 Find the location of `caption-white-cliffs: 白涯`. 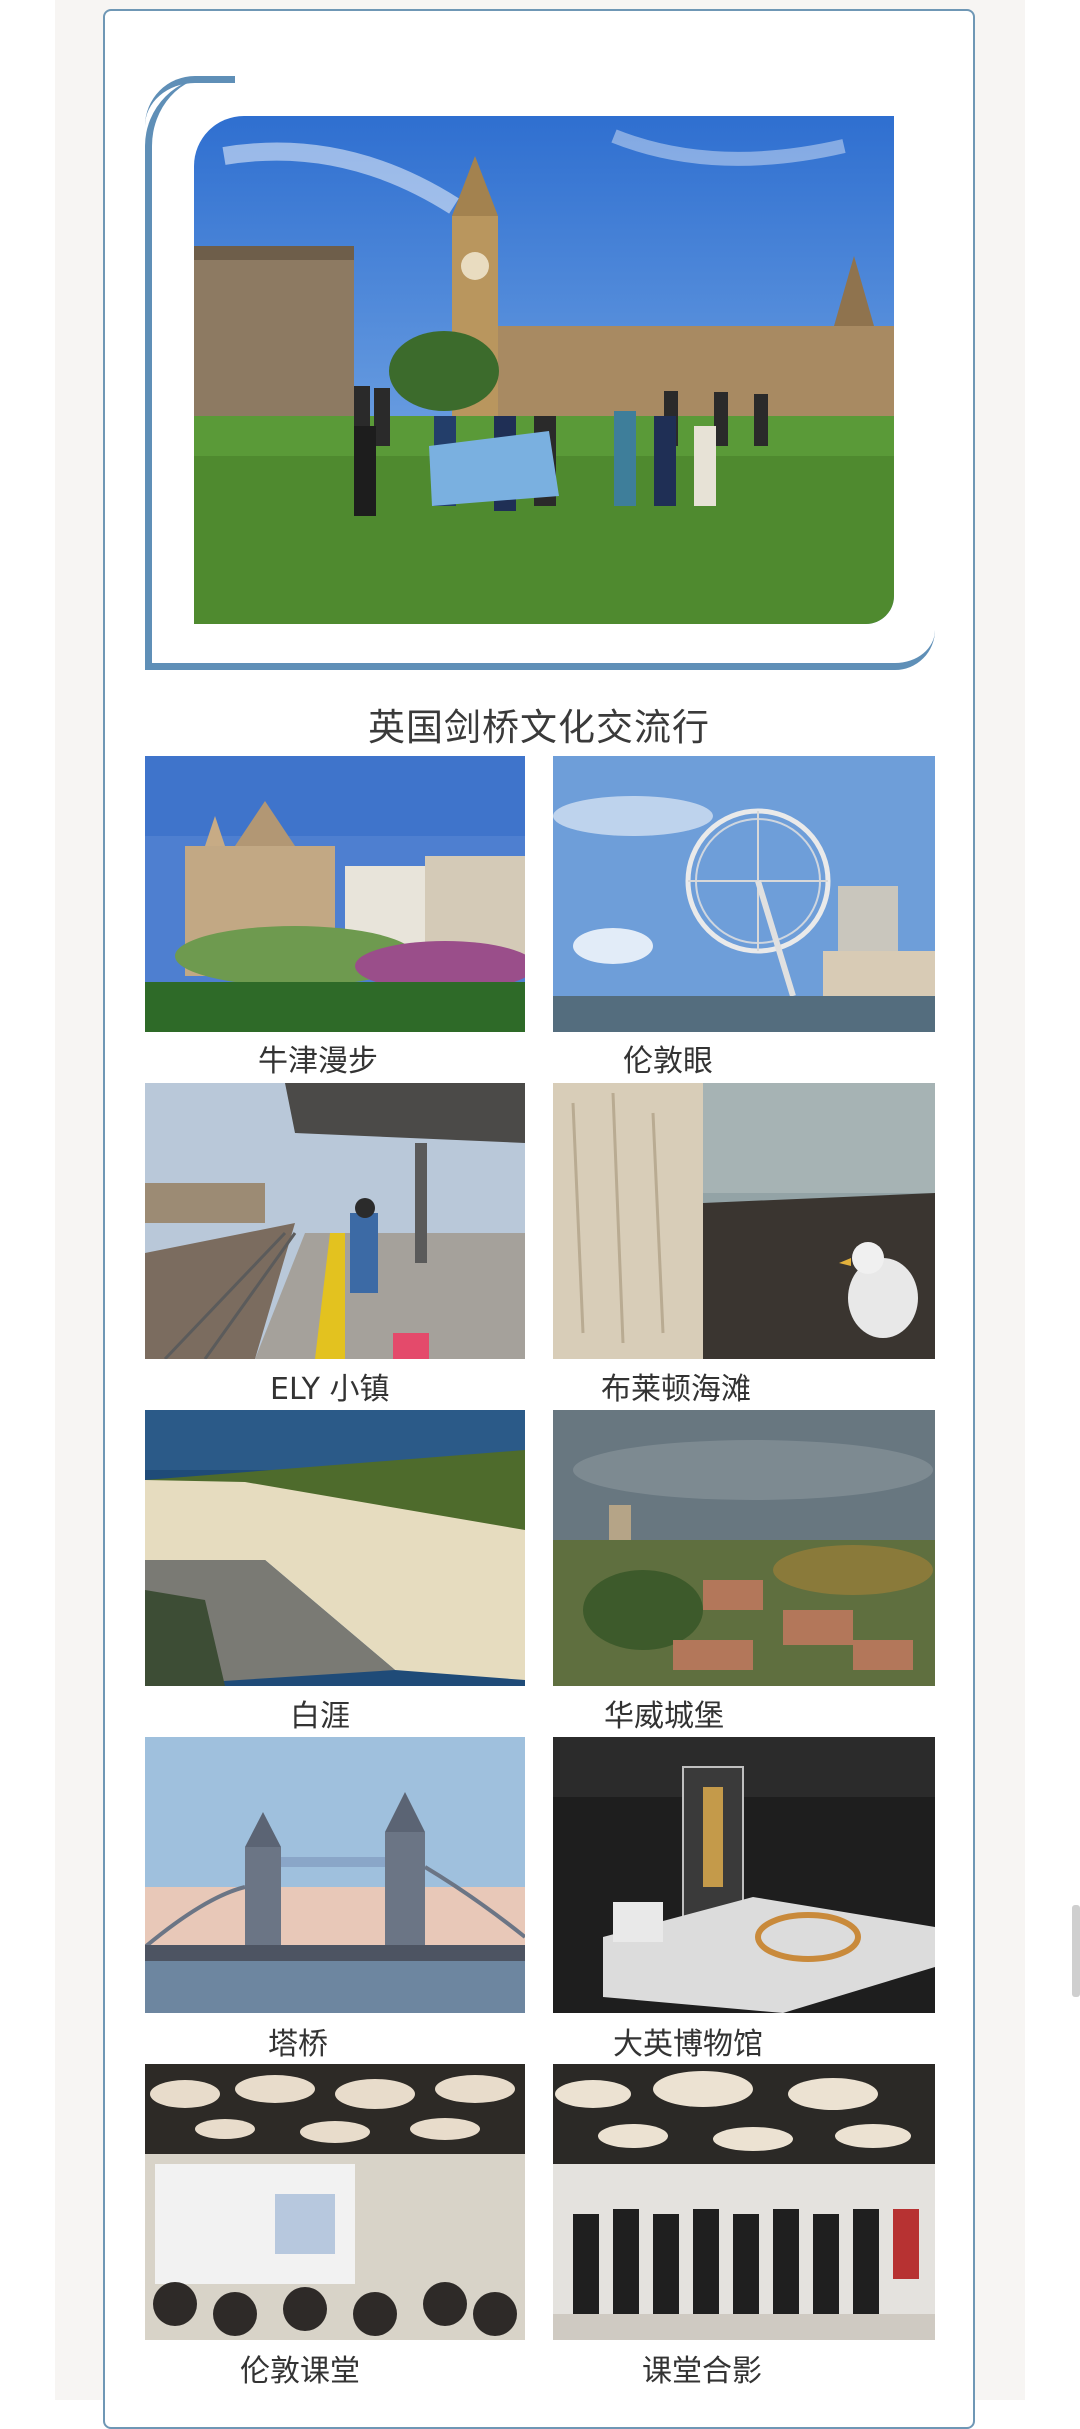

caption-white-cliffs: 白涯 is located at coordinates (320, 1716).